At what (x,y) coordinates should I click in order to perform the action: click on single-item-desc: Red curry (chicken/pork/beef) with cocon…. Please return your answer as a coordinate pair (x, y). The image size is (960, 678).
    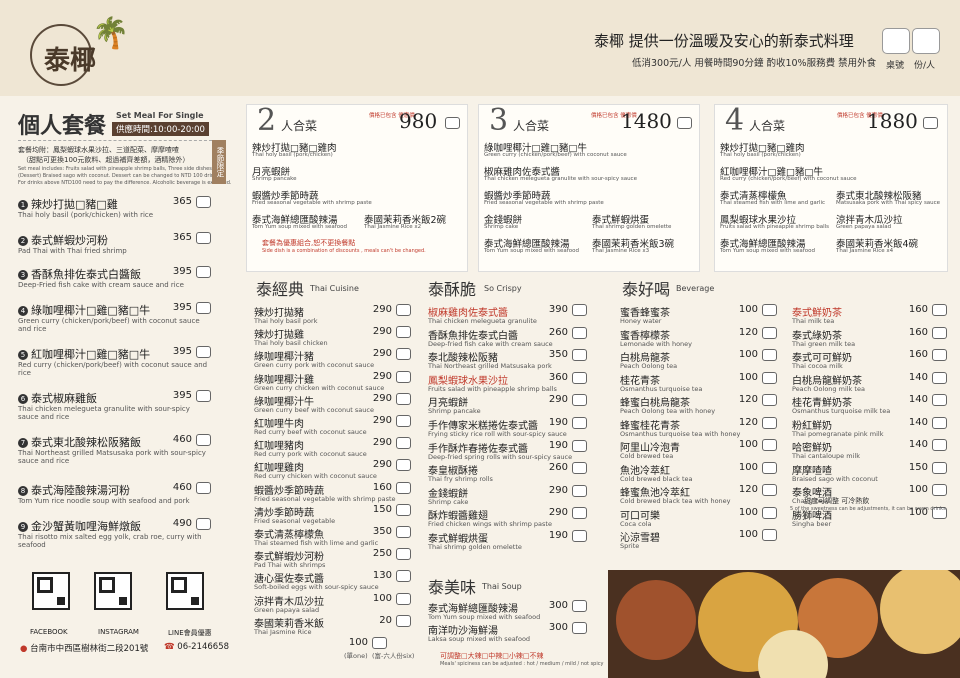
    Looking at the image, I should click on (113, 369).